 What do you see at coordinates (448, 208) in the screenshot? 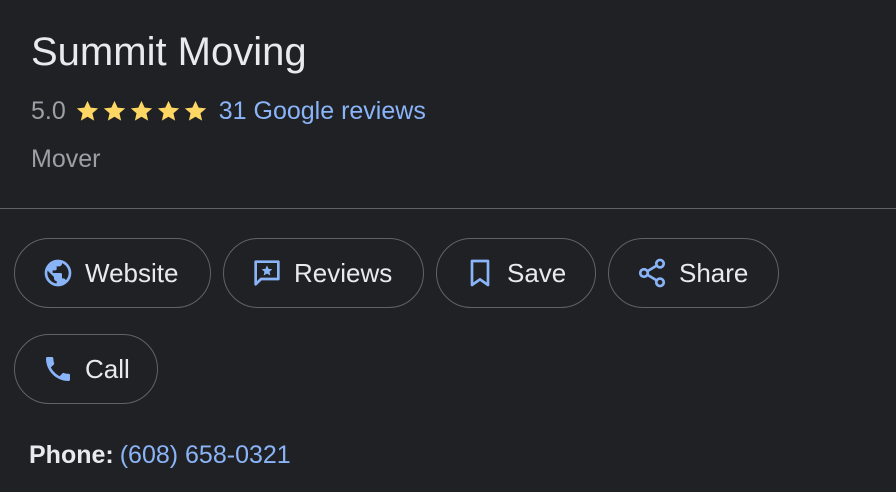
I see `divider` at bounding box center [448, 208].